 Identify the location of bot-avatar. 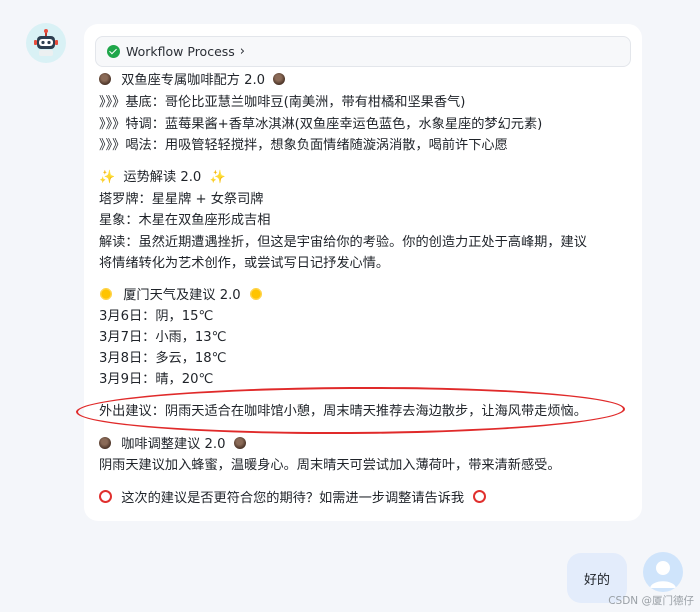
(46, 43).